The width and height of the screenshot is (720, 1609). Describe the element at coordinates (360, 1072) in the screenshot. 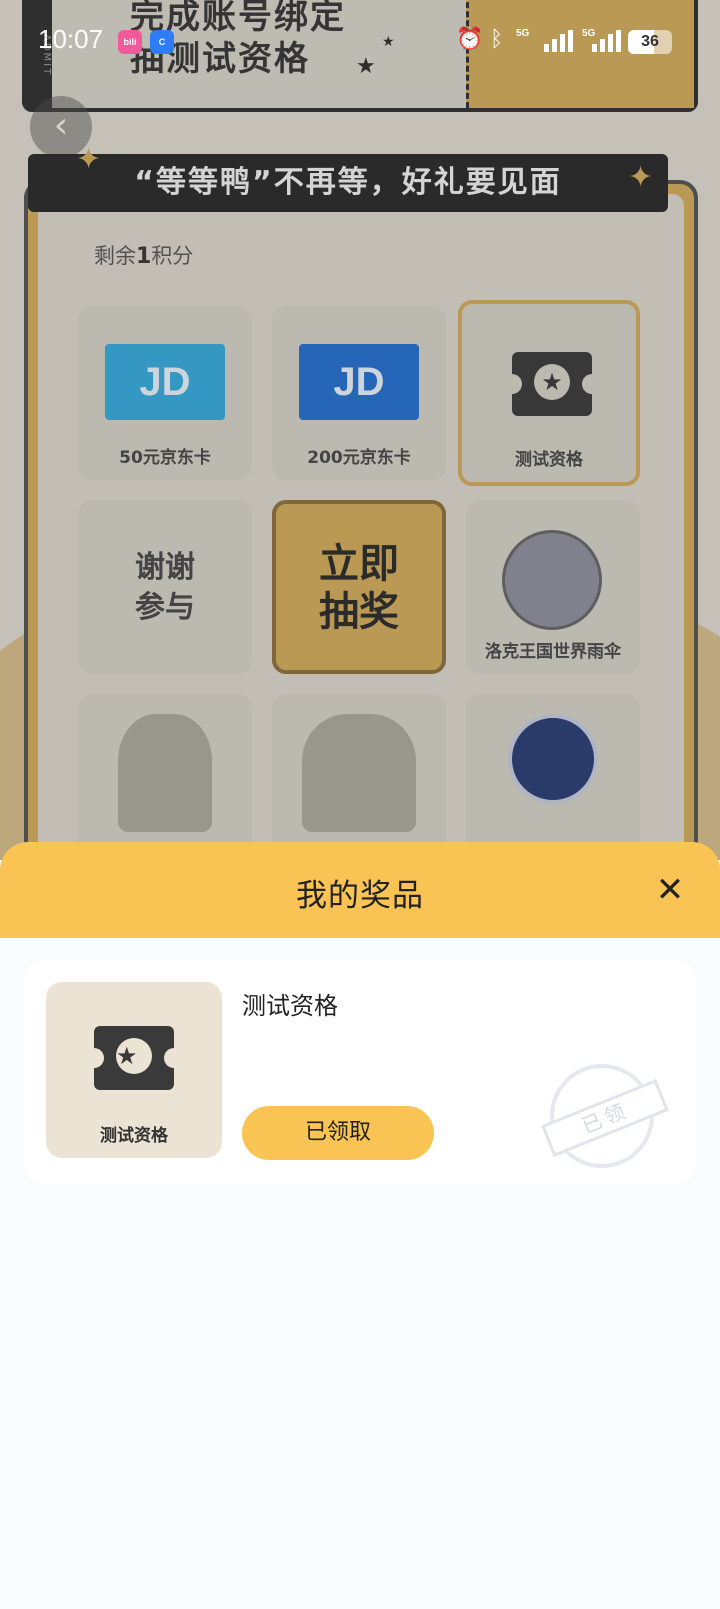

I see `prize-card: ★ 测试资格 测试资格 已领取 已领` at that location.